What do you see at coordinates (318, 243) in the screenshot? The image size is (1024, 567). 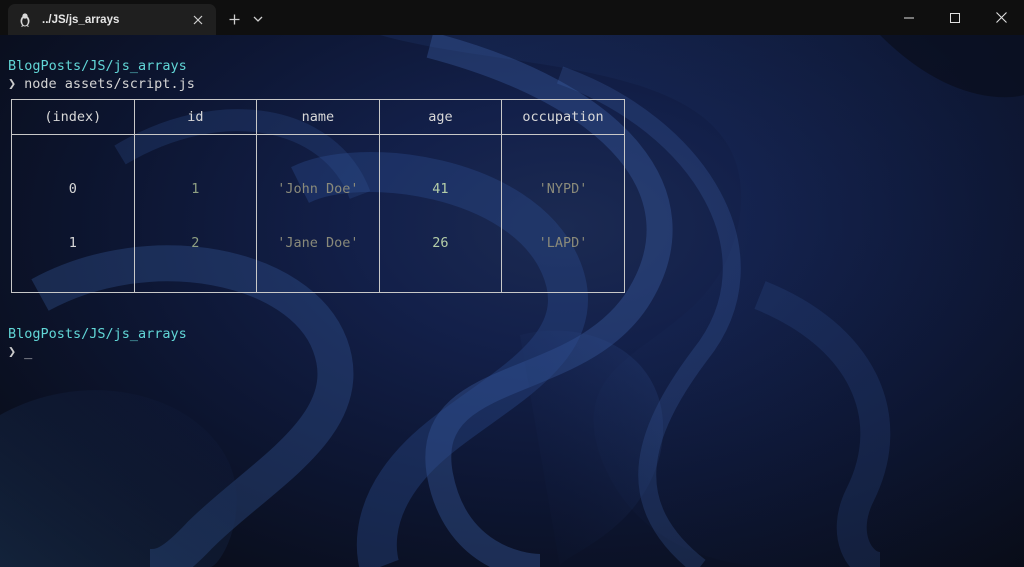 I see `table-cell-value: 'Jane Doe'` at bounding box center [318, 243].